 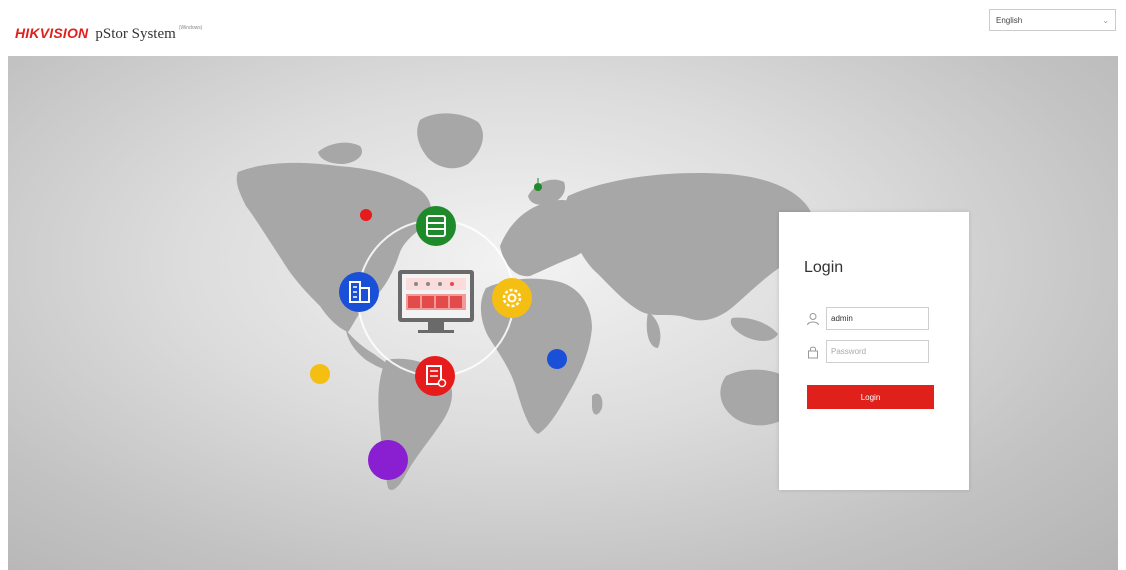 What do you see at coordinates (359, 292) in the screenshot?
I see `building-icon` at bounding box center [359, 292].